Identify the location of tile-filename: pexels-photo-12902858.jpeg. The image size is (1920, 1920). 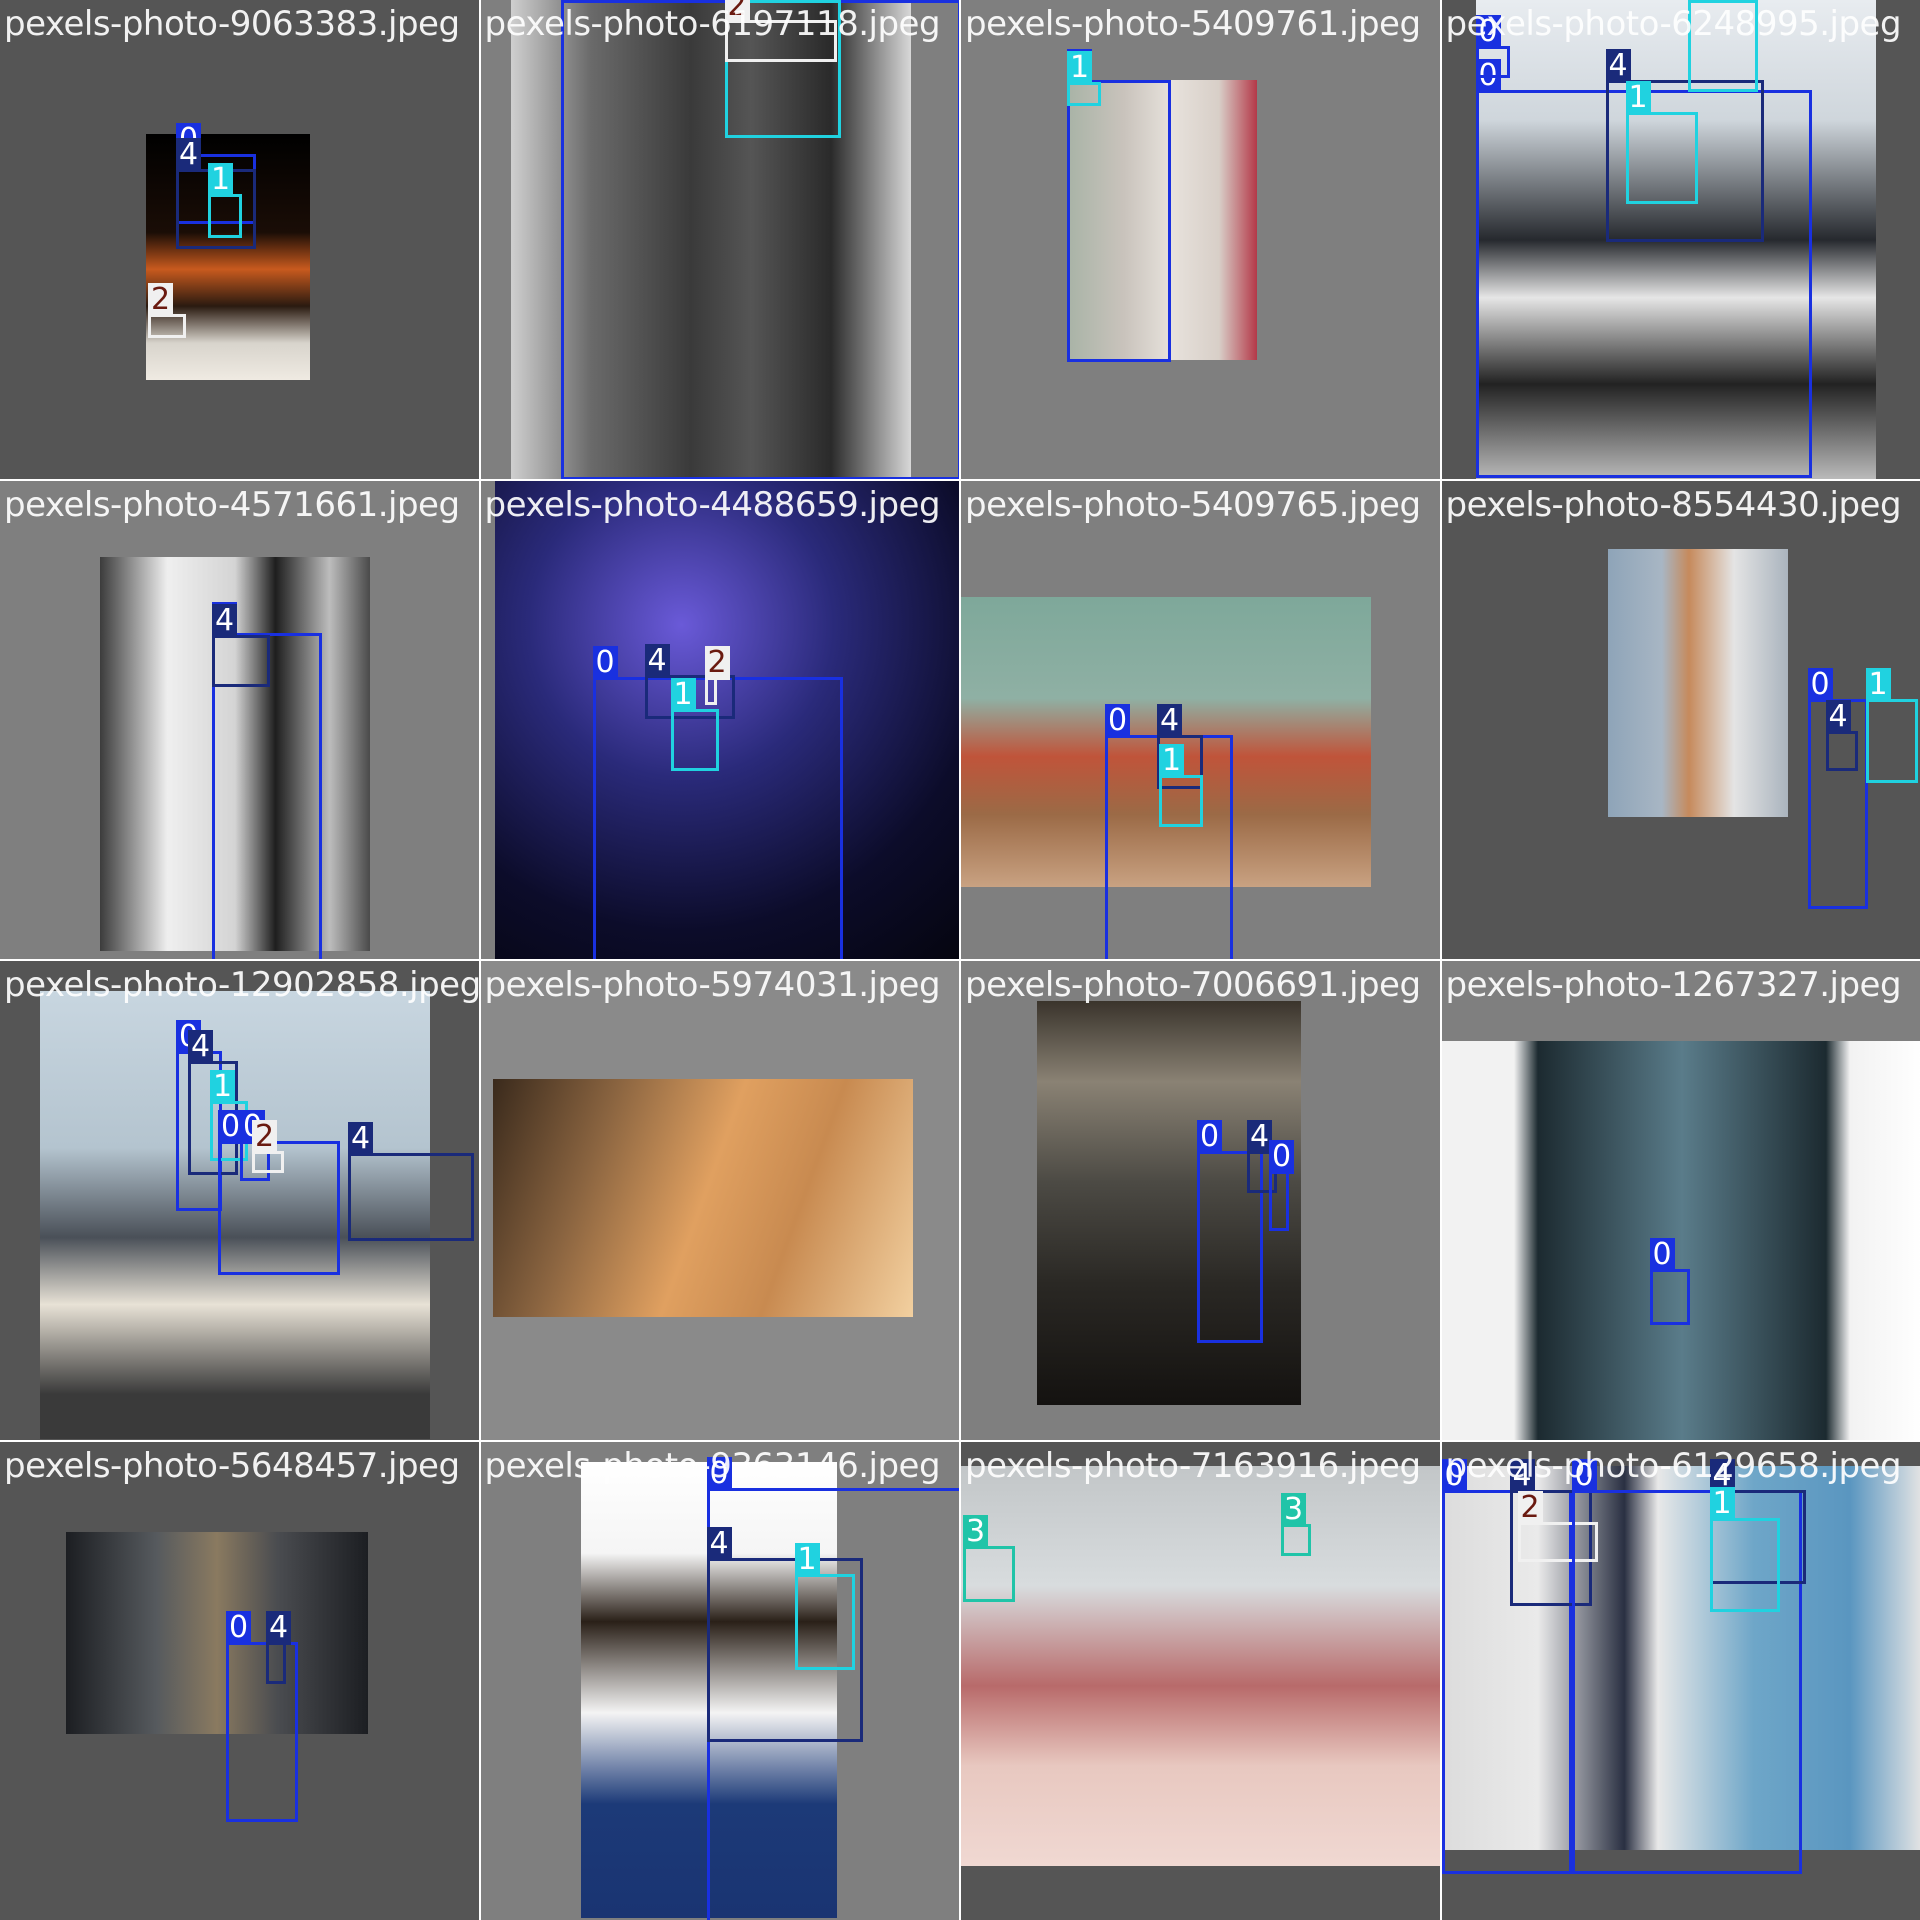
(241, 985).